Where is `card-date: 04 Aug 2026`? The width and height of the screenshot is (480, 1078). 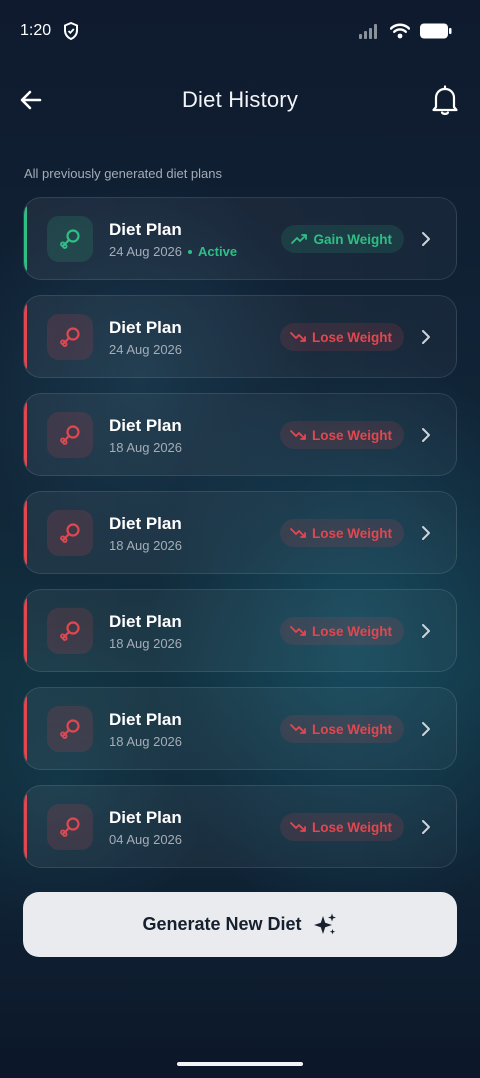 card-date: 04 Aug 2026 is located at coordinates (146, 839).